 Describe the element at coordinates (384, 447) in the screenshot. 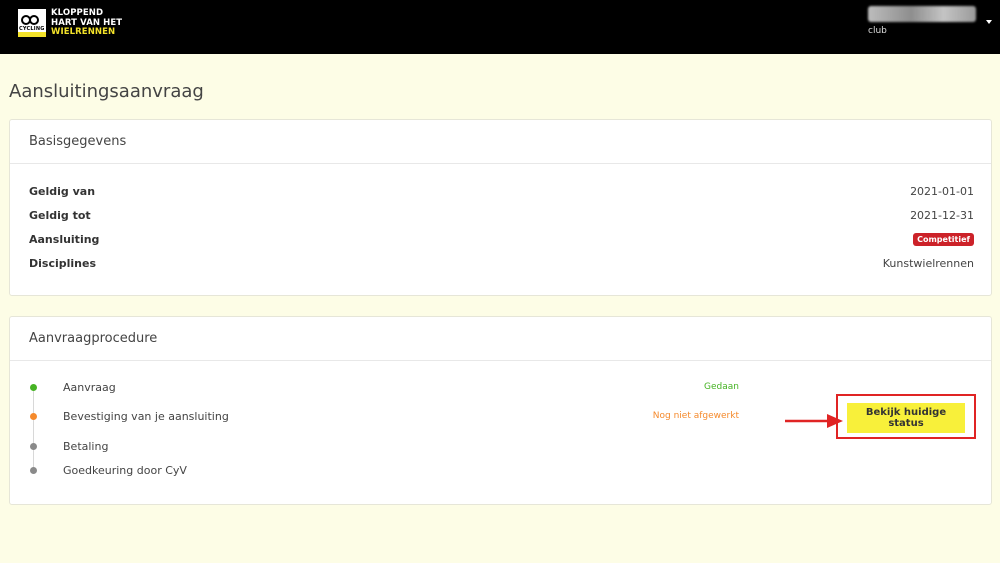

I see `step-betaling: Betaling` at that location.